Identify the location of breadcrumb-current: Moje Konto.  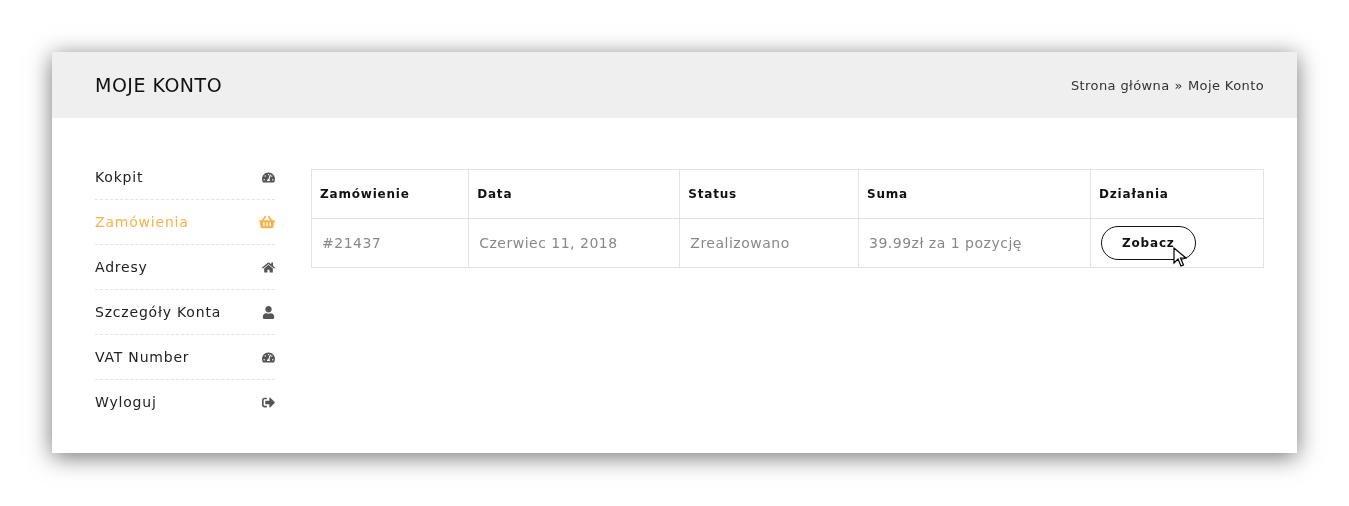
(1225, 85).